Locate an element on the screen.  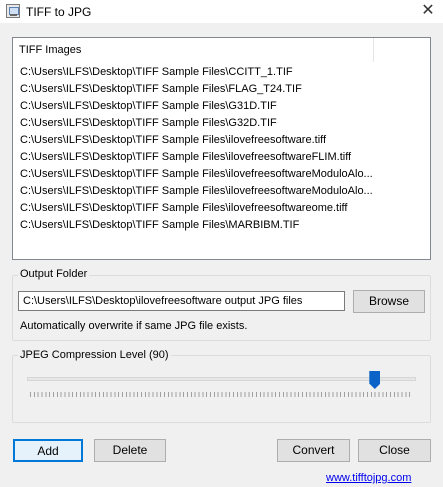
output-folder-label: Output Folder is located at coordinates (54, 274).